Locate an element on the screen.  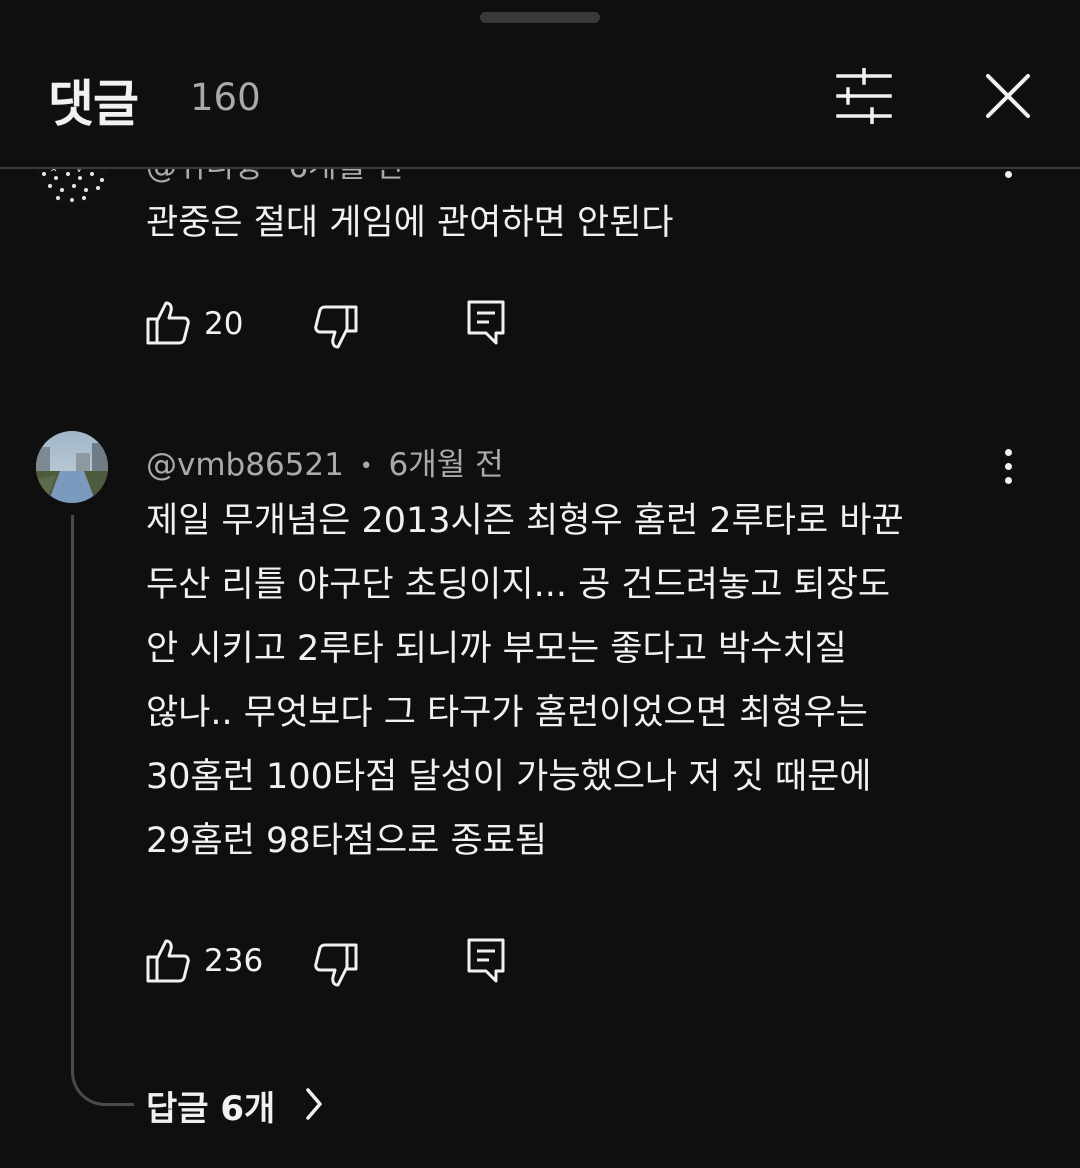
comment-line: 제일 무개념은 2013시즌 최형우 홈런 2루타로 바꾼 is located at coordinates (525, 521).